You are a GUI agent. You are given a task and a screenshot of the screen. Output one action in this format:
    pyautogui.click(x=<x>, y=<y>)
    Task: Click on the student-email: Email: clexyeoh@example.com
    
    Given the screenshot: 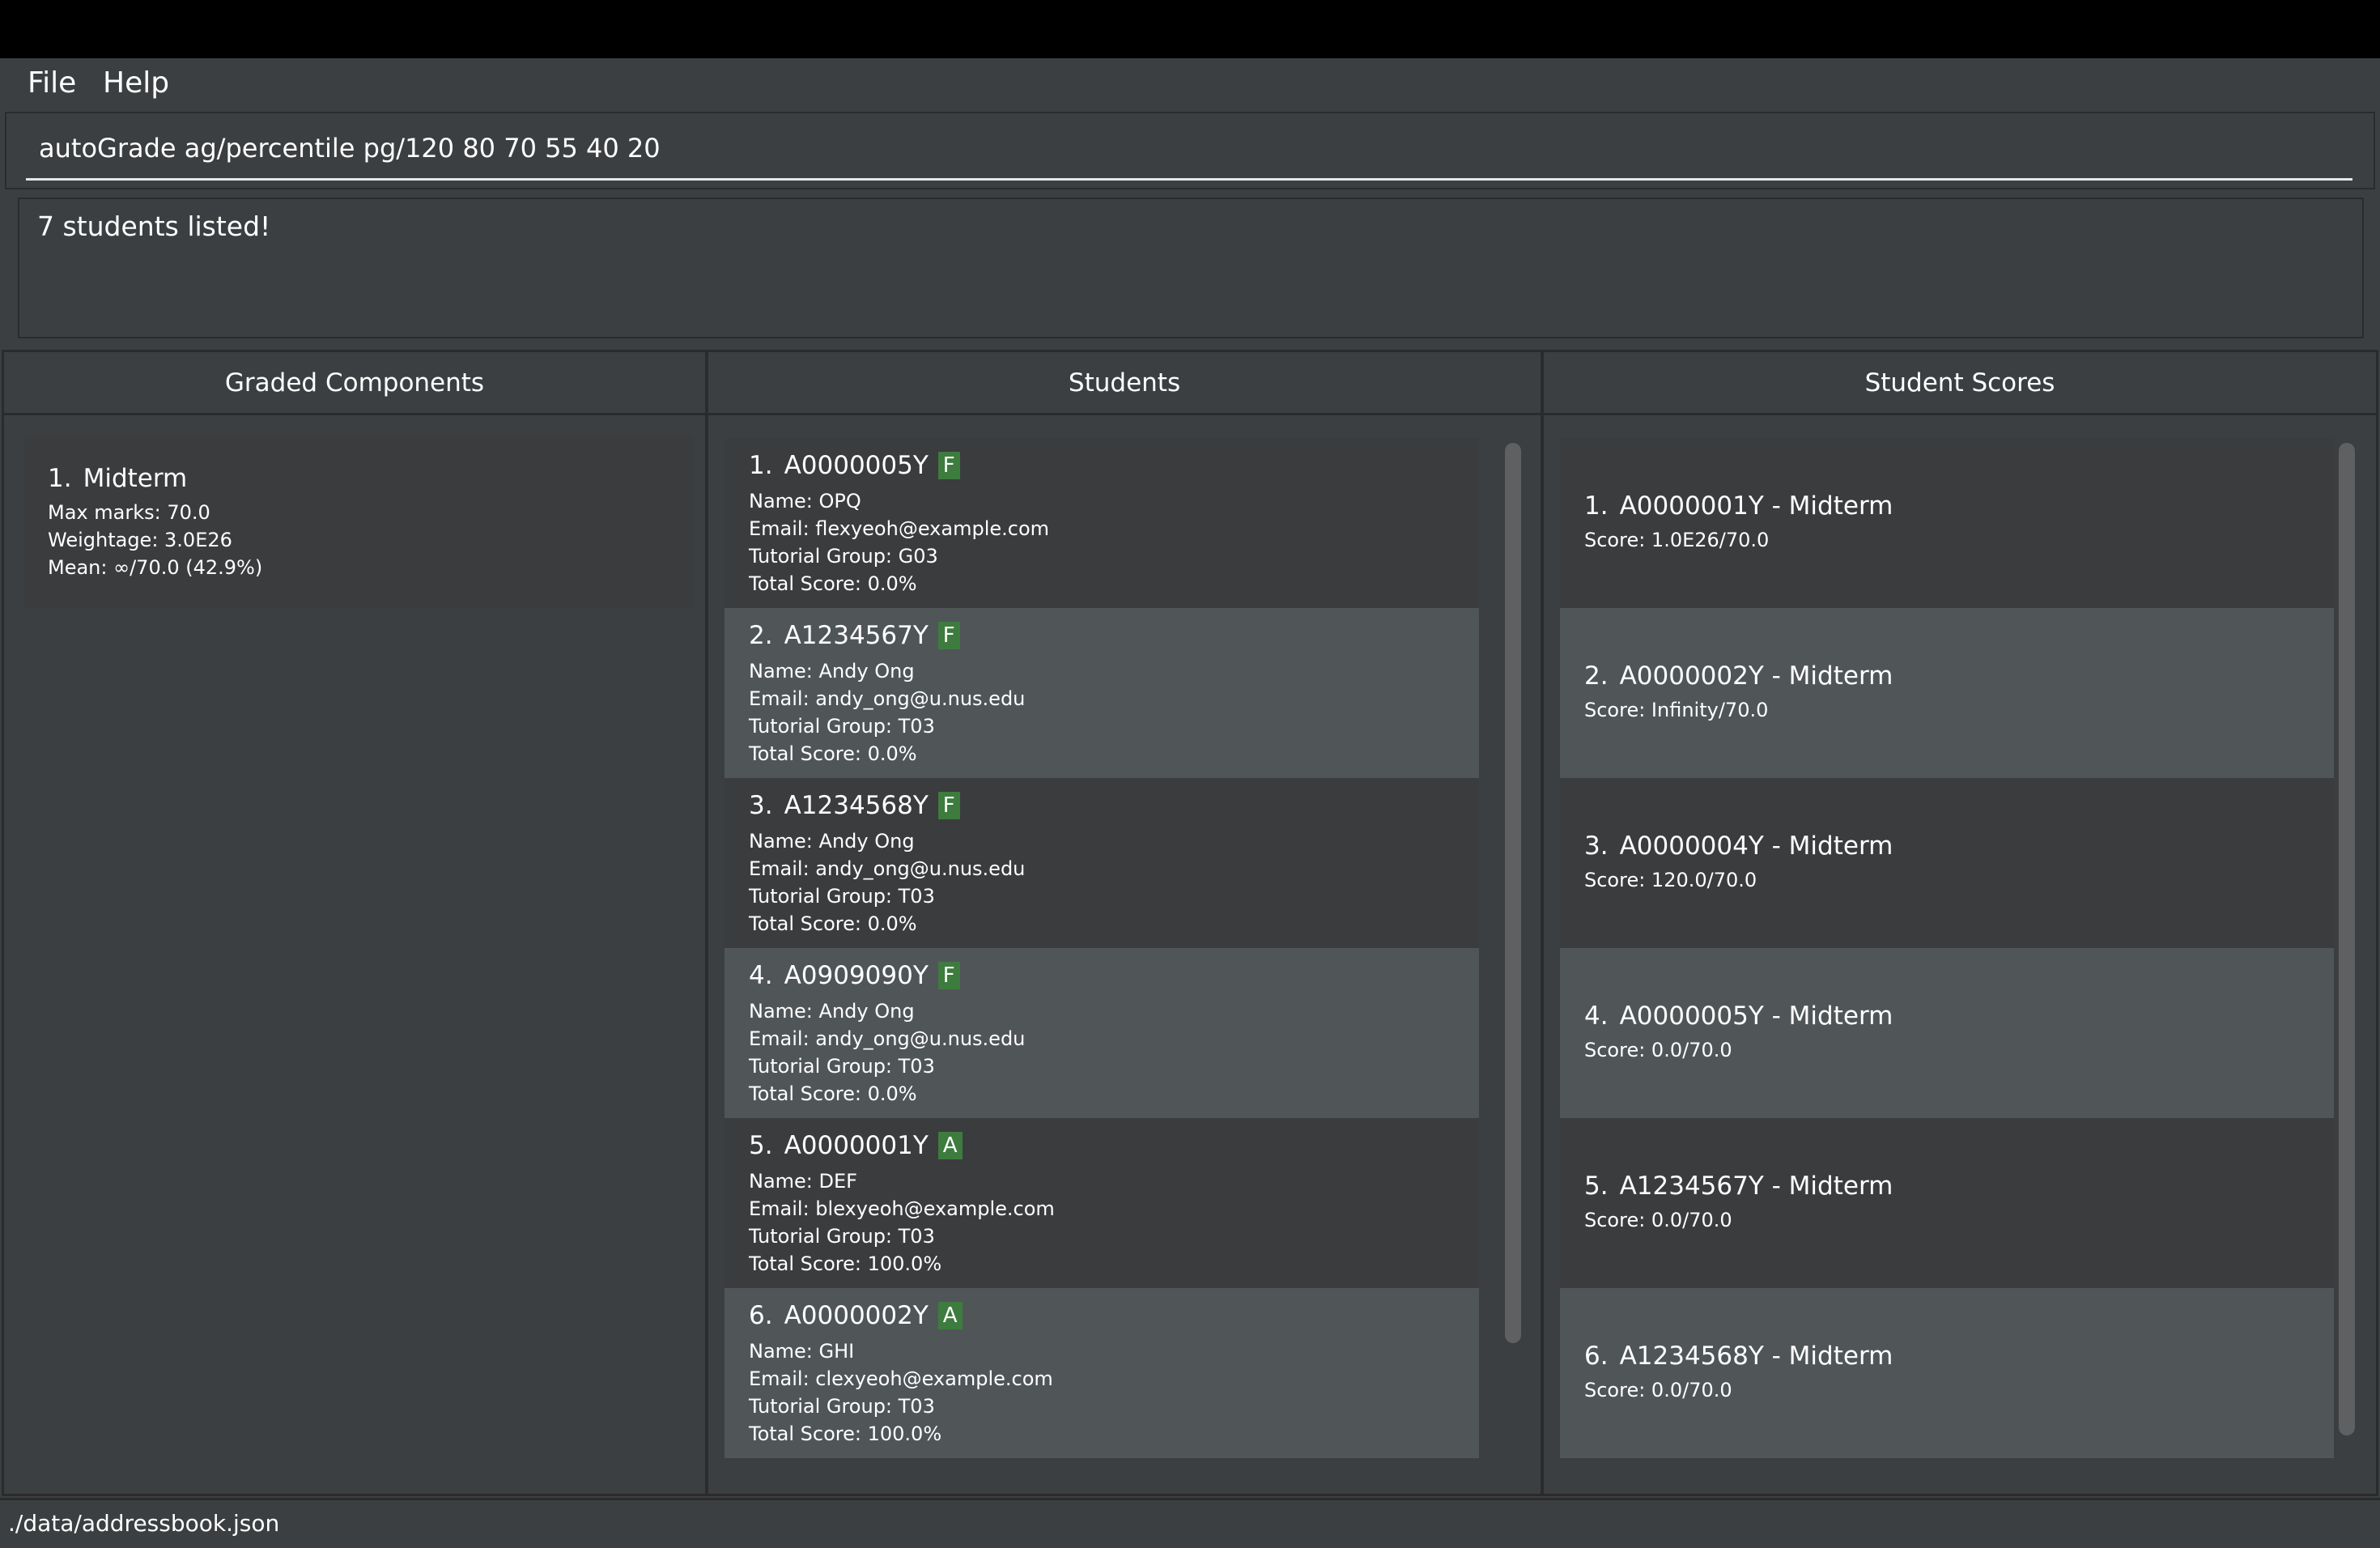 What is the action you would take?
    pyautogui.click(x=901, y=1379)
    